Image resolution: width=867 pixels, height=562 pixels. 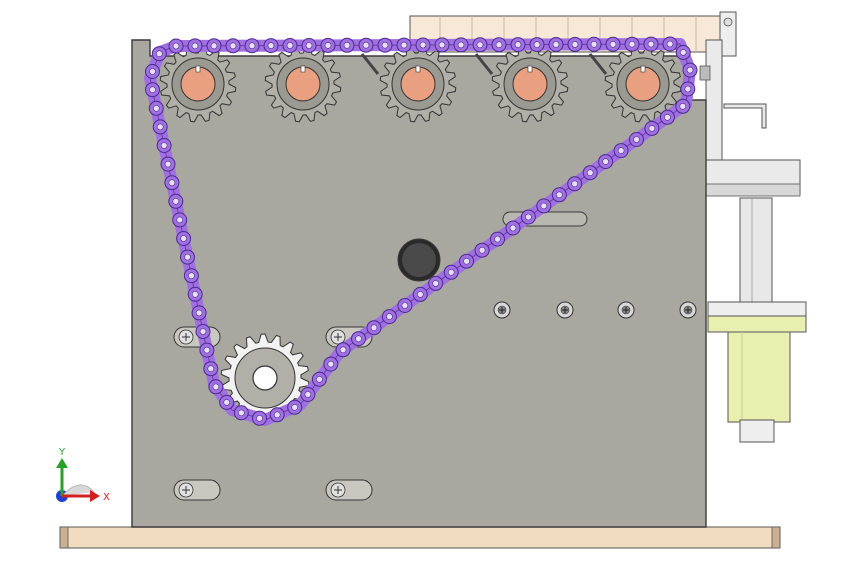 What do you see at coordinates (420, 537) in the screenshot?
I see `base-board` at bounding box center [420, 537].